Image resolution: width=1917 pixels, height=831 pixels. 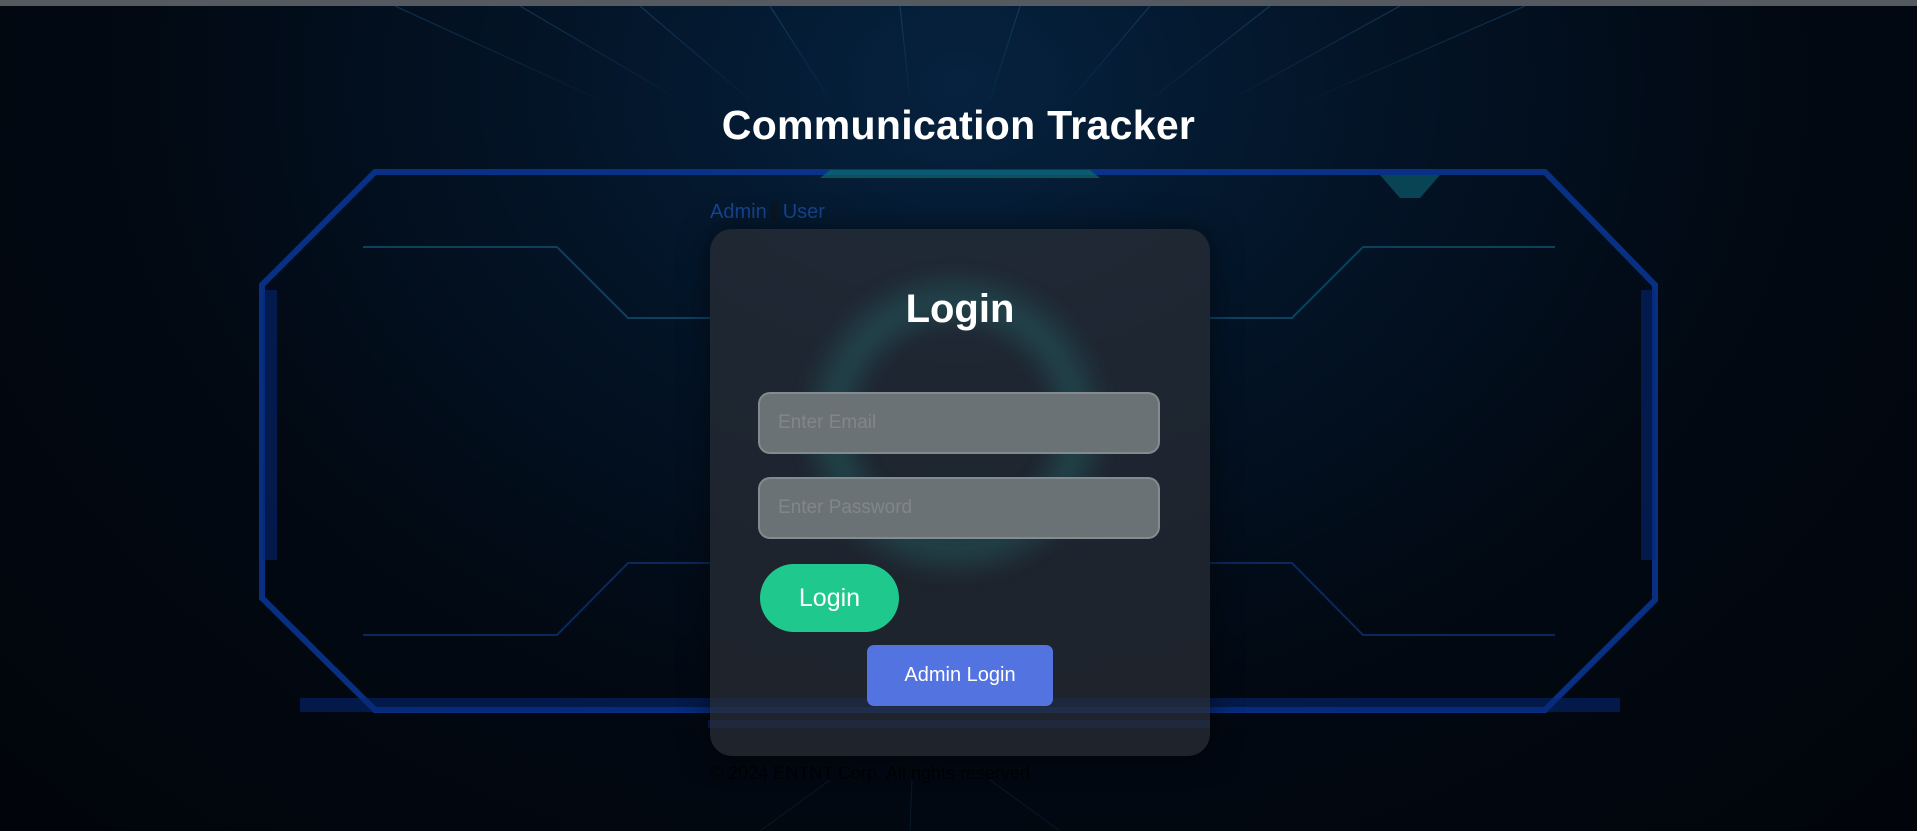 I want to click on tab-separator, so click(x=773, y=211).